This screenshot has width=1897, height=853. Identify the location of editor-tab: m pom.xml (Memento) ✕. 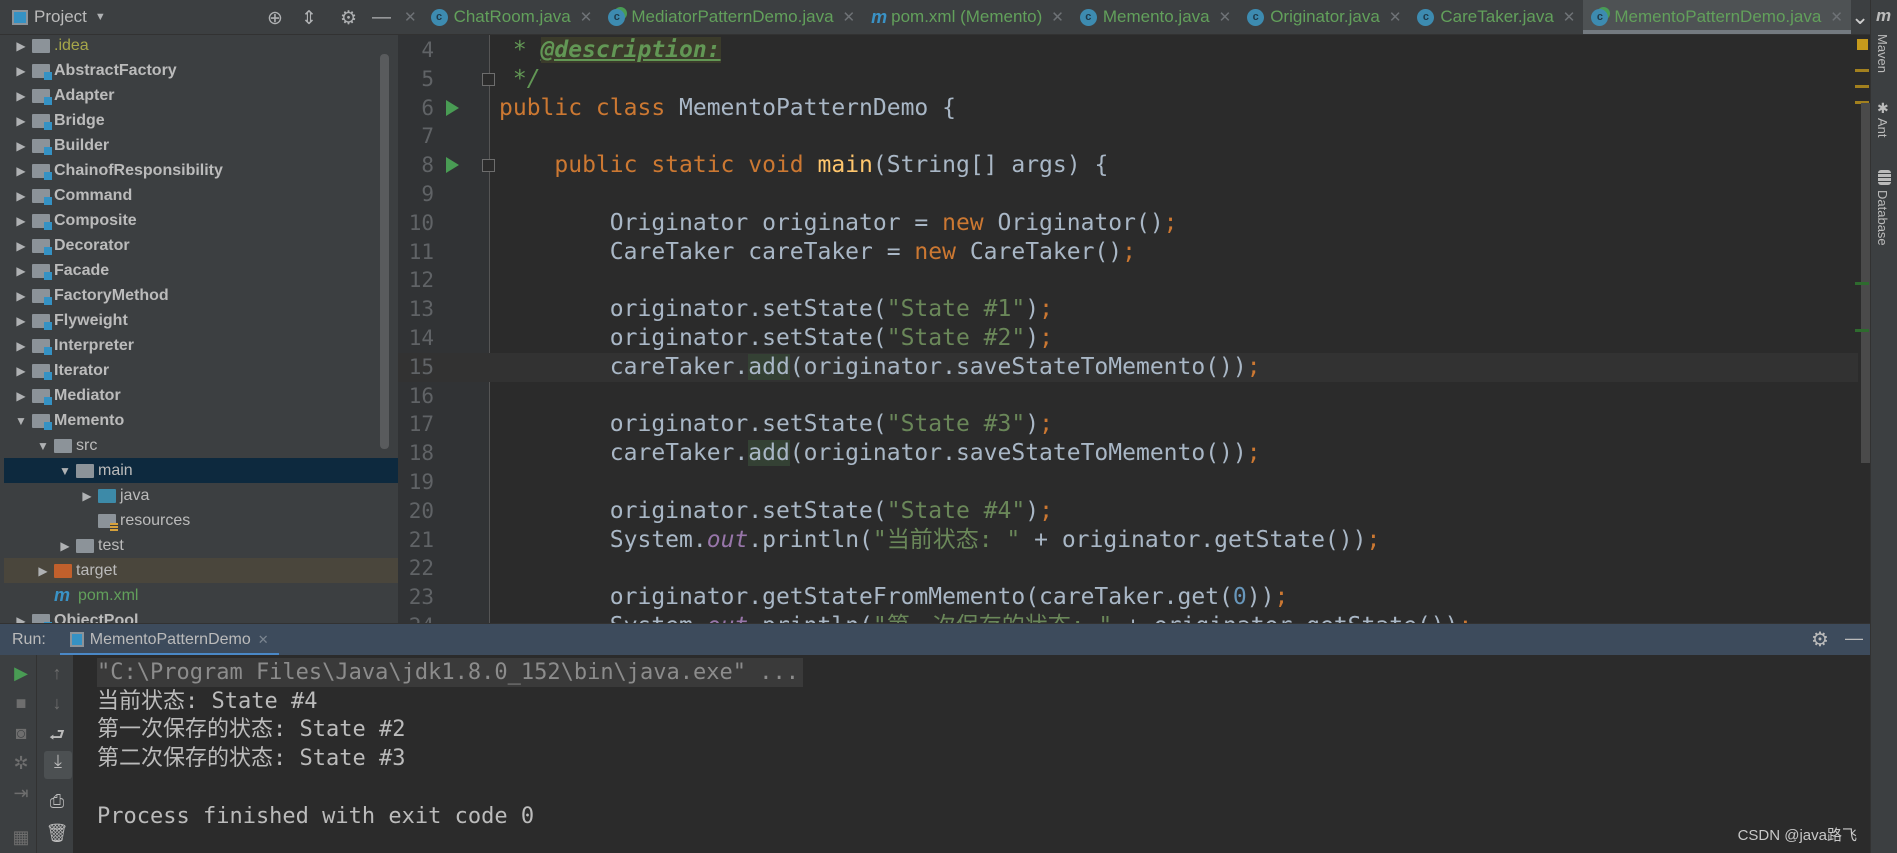
(967, 17).